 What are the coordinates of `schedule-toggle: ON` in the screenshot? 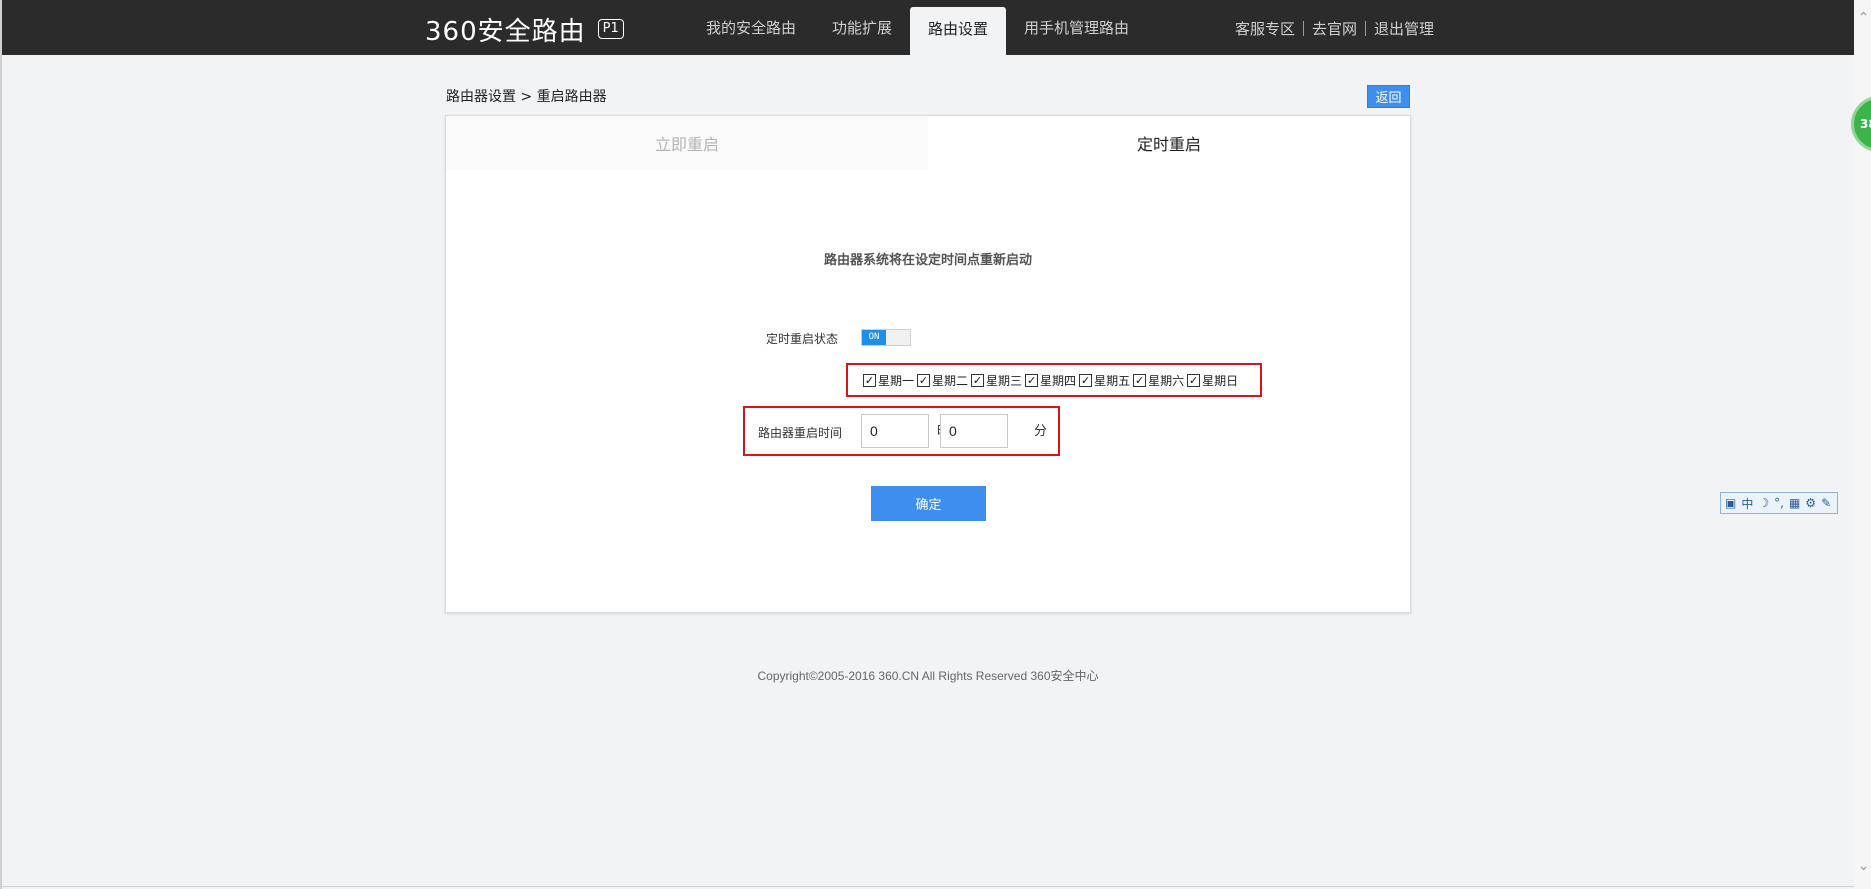 It's located at (886, 337).